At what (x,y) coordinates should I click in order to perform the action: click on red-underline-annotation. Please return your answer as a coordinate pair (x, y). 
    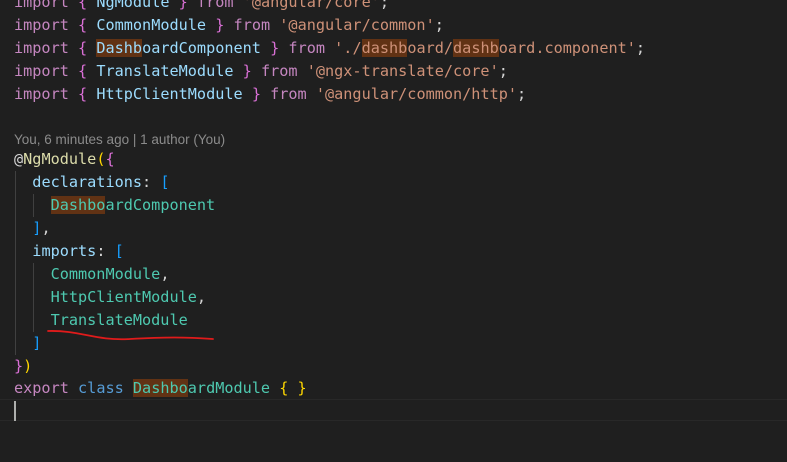
    Looking at the image, I should click on (130, 335).